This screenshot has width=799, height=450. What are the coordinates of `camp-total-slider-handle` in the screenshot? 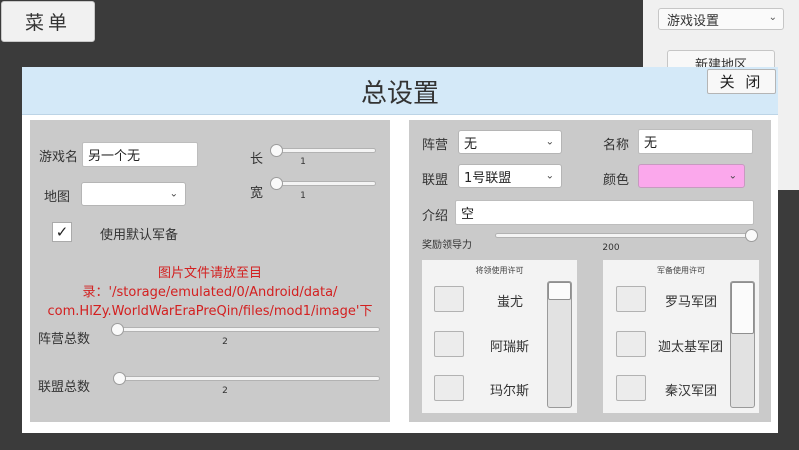 It's located at (117, 329).